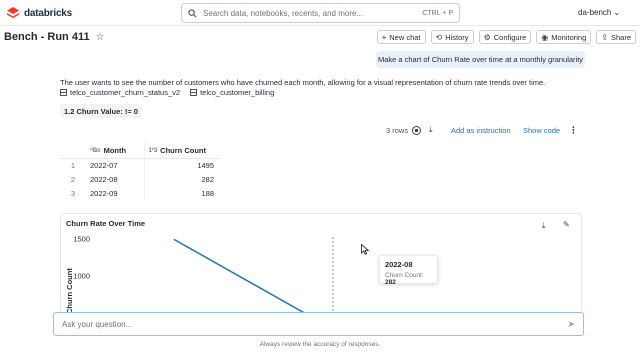  I want to click on tooltip-title: 2022-08, so click(399, 264).